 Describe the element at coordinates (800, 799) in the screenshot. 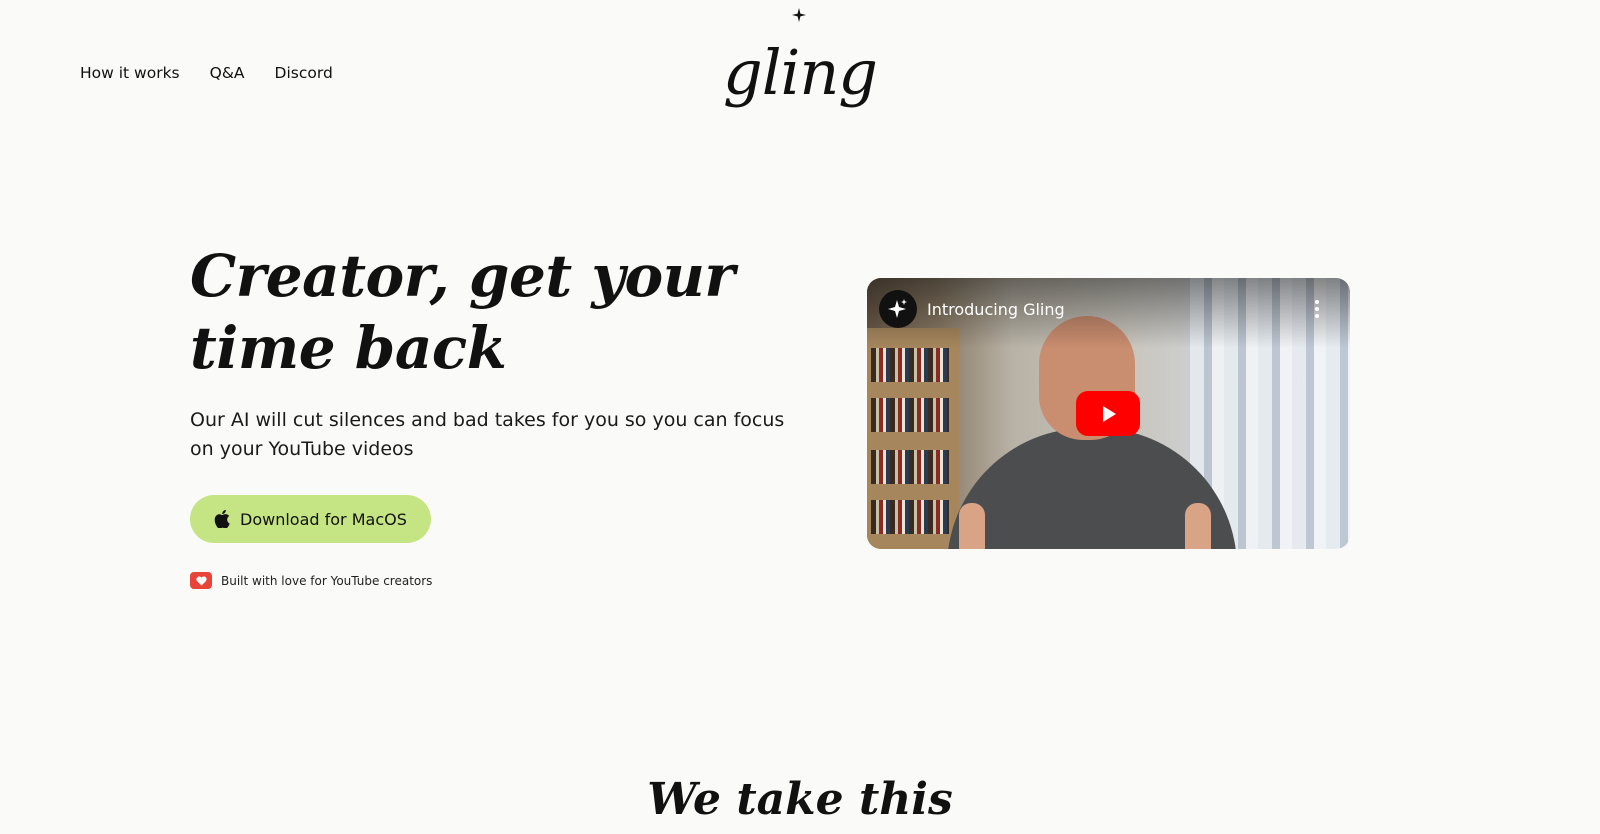

I see `section-title: We take this` at that location.